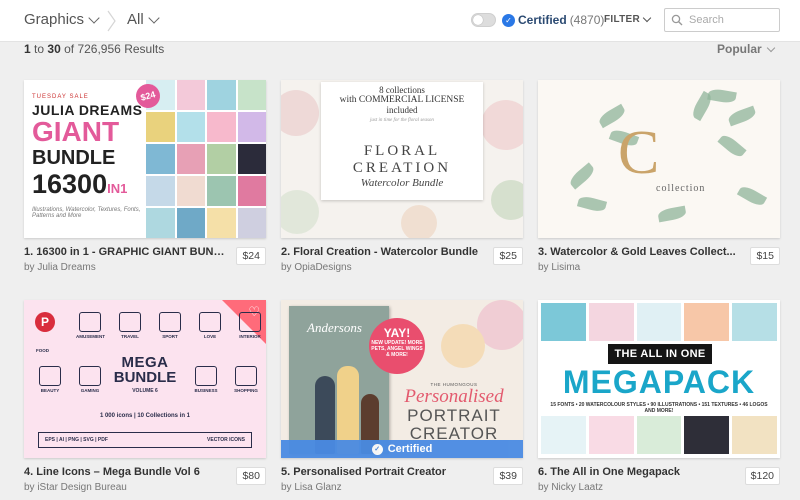 The height and width of the screenshot is (500, 800). I want to click on icon-label: SHOPPING, so click(246, 390).